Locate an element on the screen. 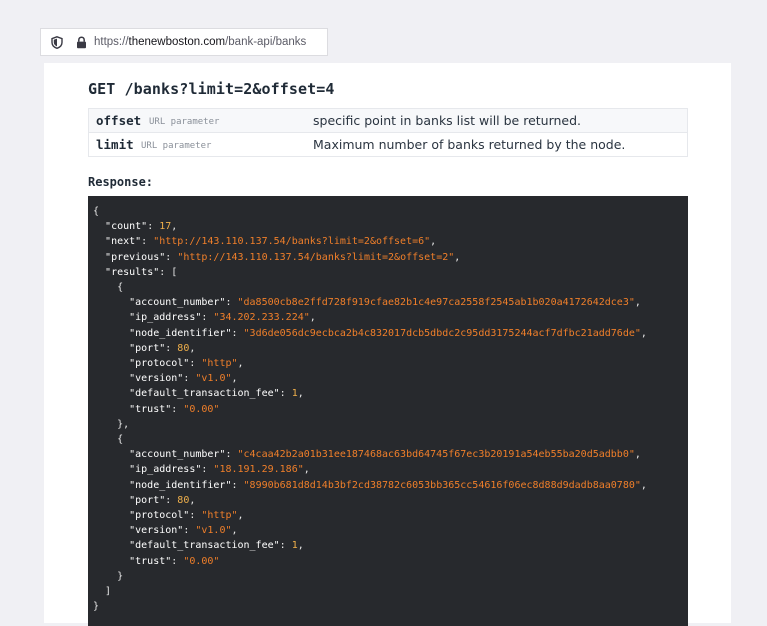 This screenshot has width=767, height=626. endpoint-title: GET /banks?limit=2&offset=4 is located at coordinates (211, 89).